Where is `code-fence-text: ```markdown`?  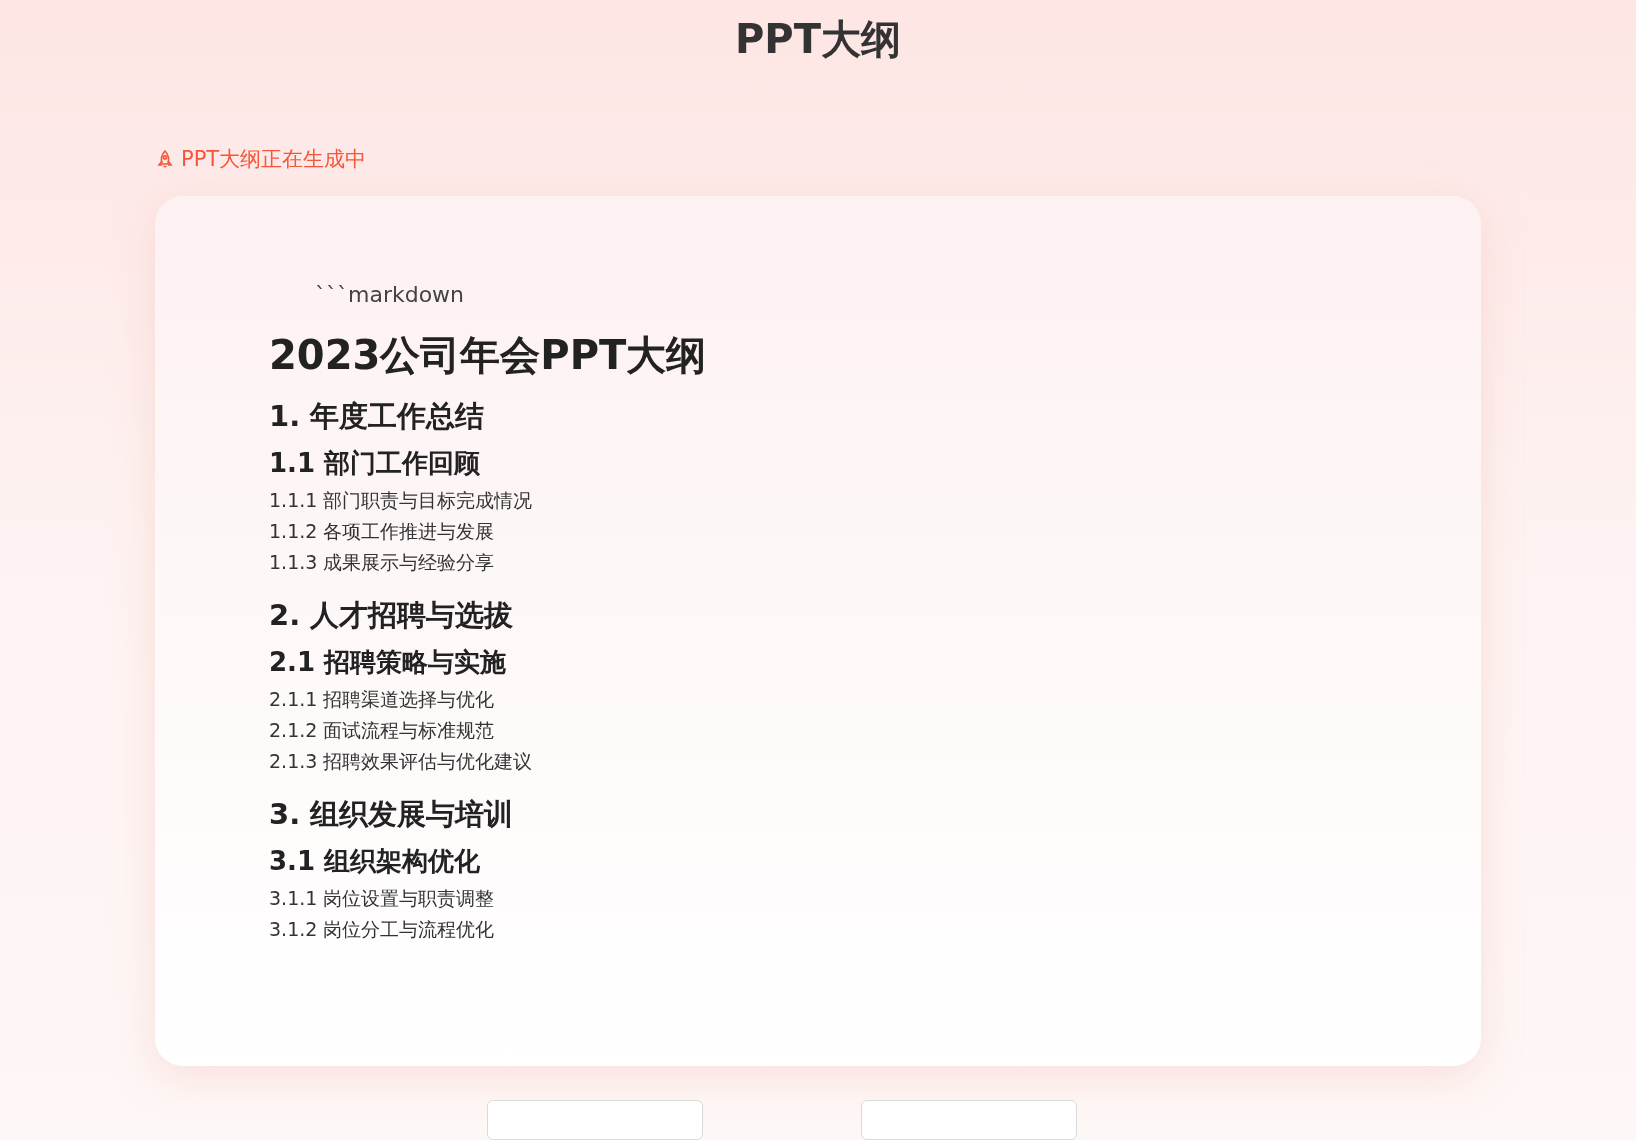
code-fence-text: ```markdown is located at coordinates (390, 294).